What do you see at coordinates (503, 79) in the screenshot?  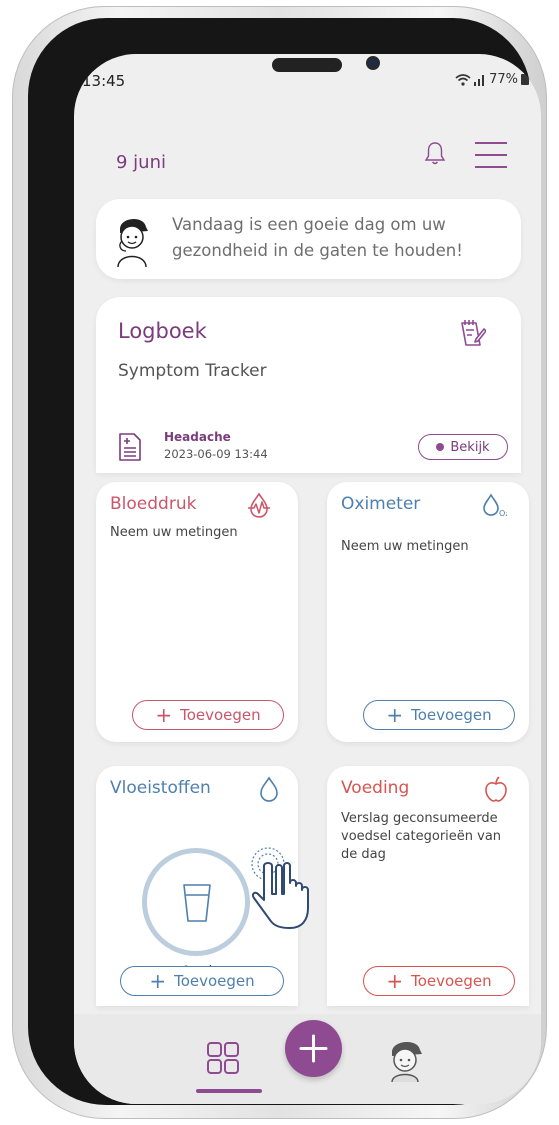 I see `battery-level: 77%` at bounding box center [503, 79].